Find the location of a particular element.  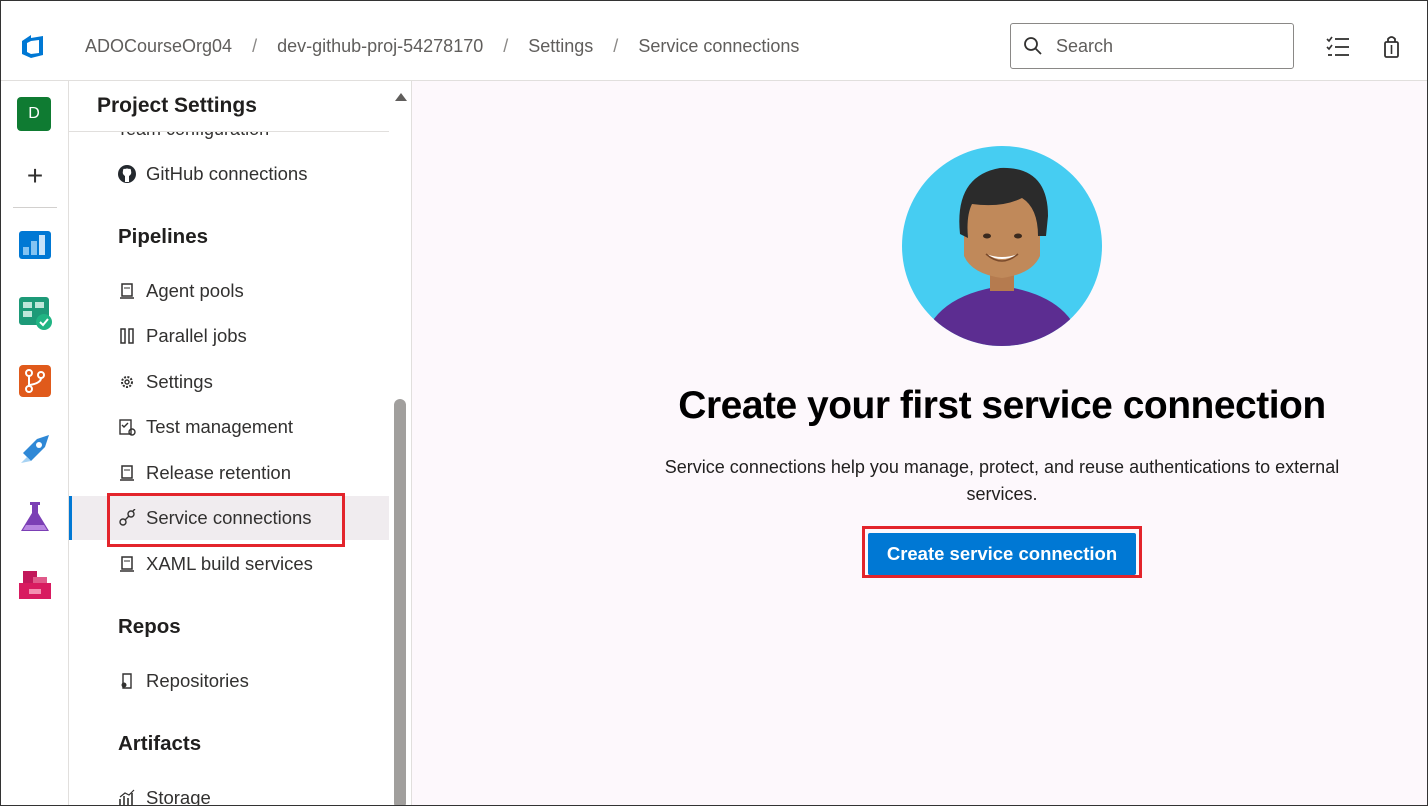

sidebar-item-release-retention: Release retention is located at coordinates (229, 473).